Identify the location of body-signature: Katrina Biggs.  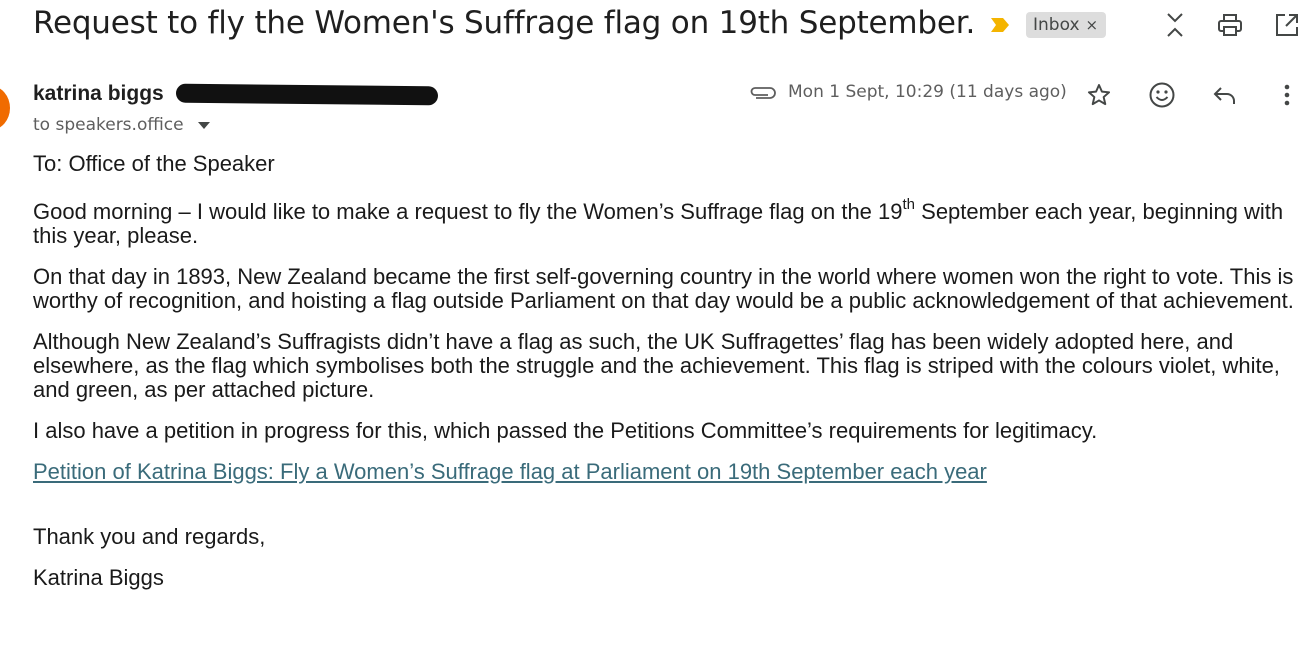
(98, 577).